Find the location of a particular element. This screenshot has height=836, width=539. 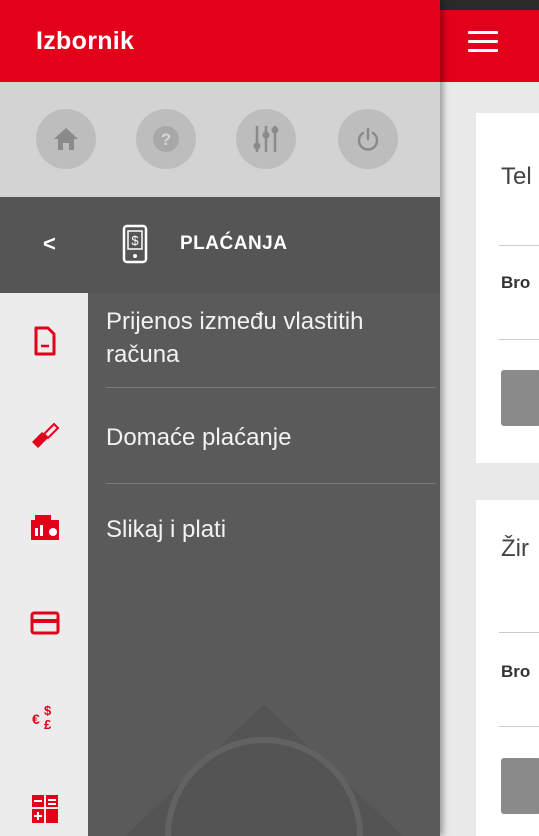

settings-button is located at coordinates (266, 139).